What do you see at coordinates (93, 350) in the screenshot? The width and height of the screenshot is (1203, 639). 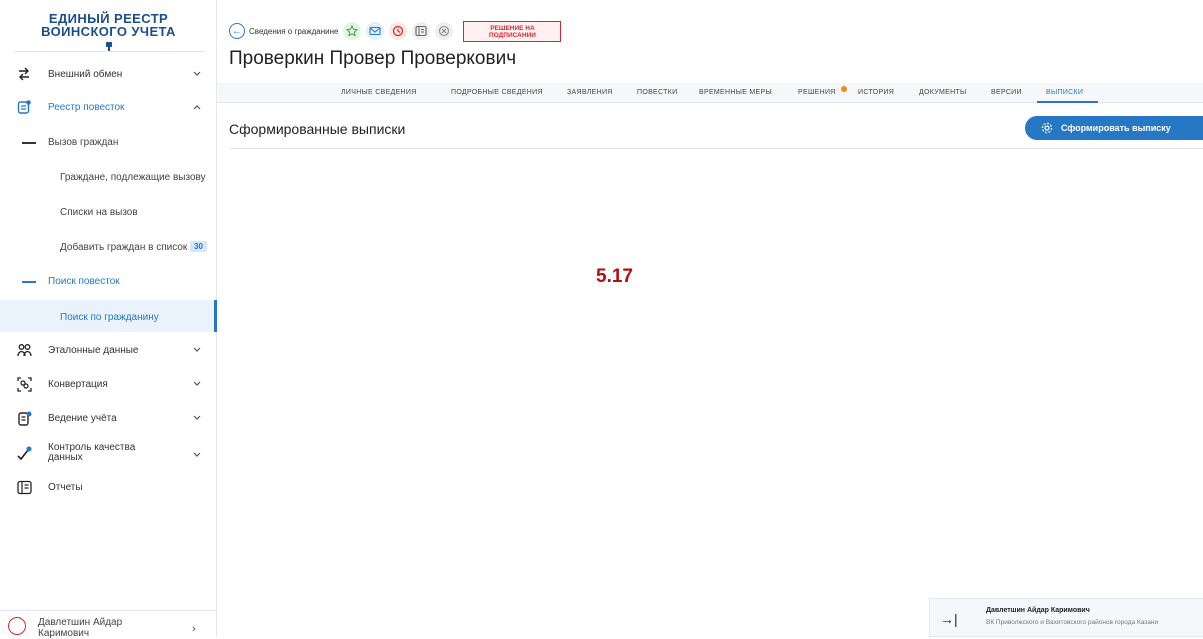 I see `sidebar-item-label: Эталонные данные` at bounding box center [93, 350].